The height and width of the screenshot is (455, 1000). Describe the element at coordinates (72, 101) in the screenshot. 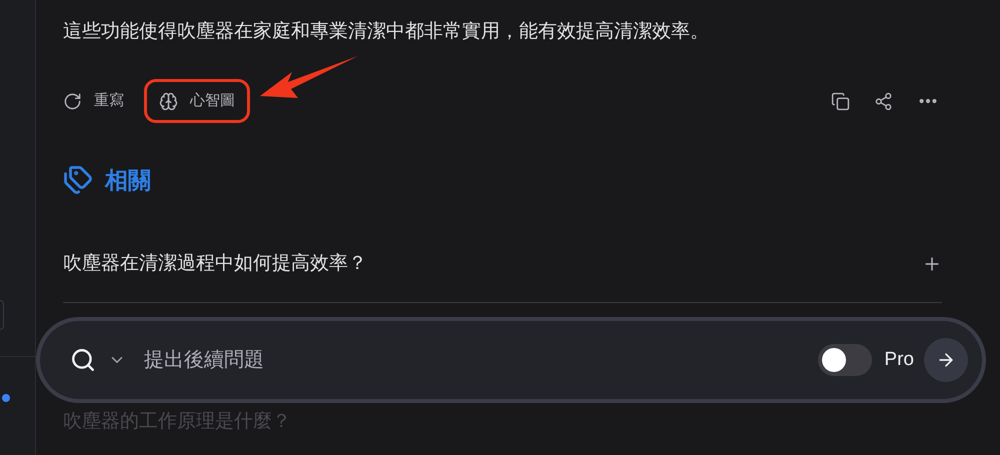

I see `refresh-icon` at that location.